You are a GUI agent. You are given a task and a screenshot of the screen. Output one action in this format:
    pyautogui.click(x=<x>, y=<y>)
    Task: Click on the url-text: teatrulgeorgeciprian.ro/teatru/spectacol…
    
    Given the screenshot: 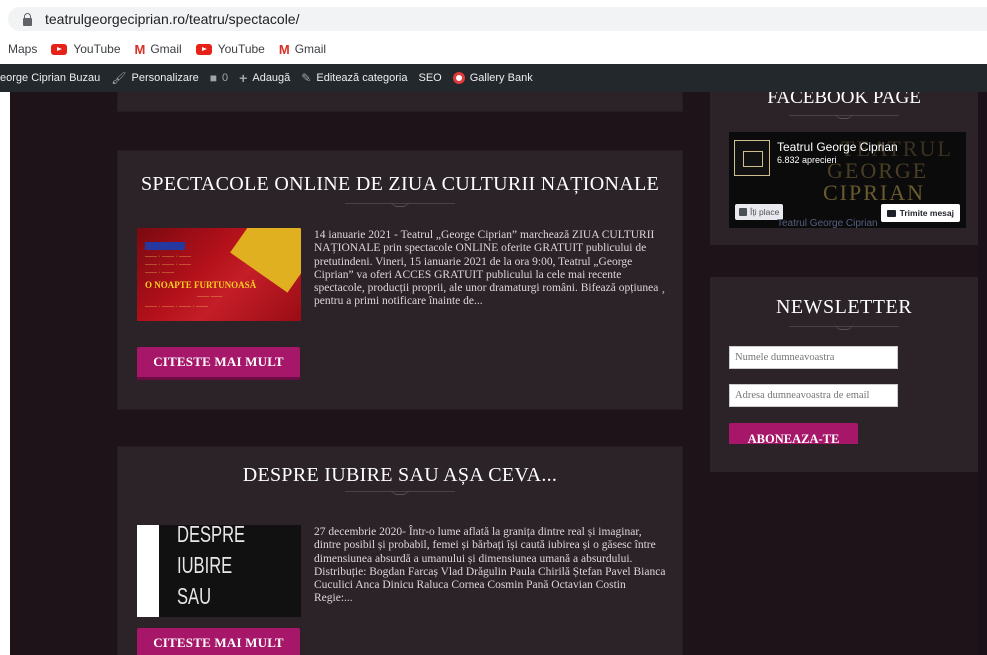 What is the action you would take?
    pyautogui.click(x=172, y=19)
    